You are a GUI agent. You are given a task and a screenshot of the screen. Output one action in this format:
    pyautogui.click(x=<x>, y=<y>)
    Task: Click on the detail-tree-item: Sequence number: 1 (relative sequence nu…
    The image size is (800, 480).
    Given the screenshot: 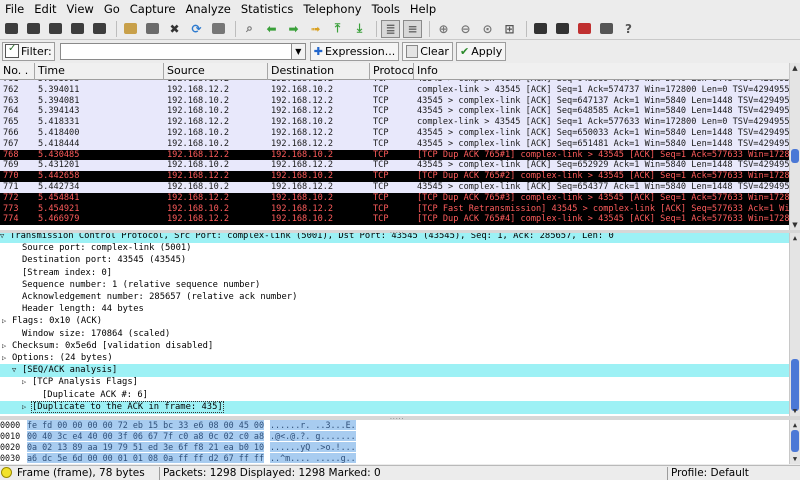 What is the action you would take?
    pyautogui.click(x=136, y=285)
    